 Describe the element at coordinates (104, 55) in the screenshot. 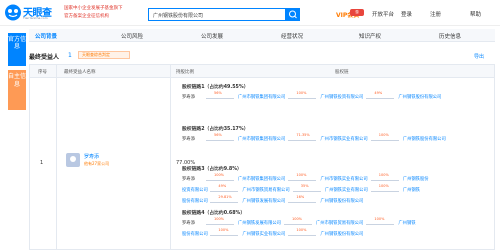

I see `section-badge: 天眼查综合判定` at that location.